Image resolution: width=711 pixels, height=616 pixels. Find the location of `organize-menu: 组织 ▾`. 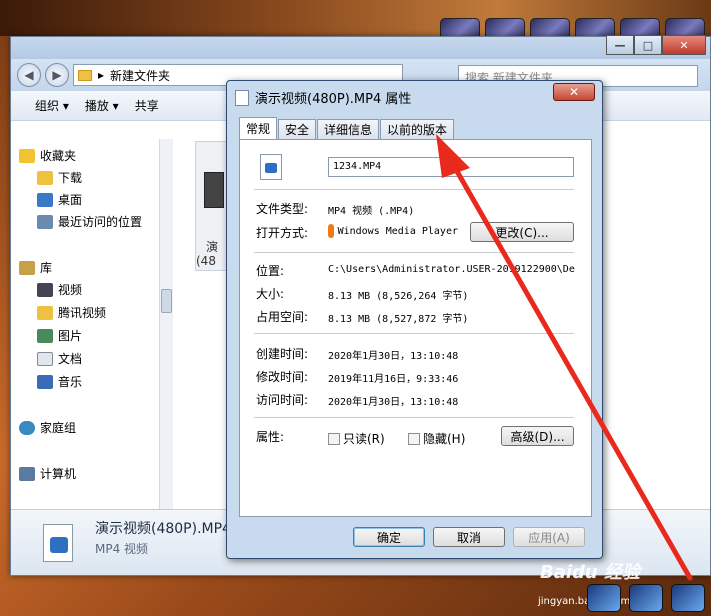

organize-menu: 组织 ▾ is located at coordinates (52, 105).